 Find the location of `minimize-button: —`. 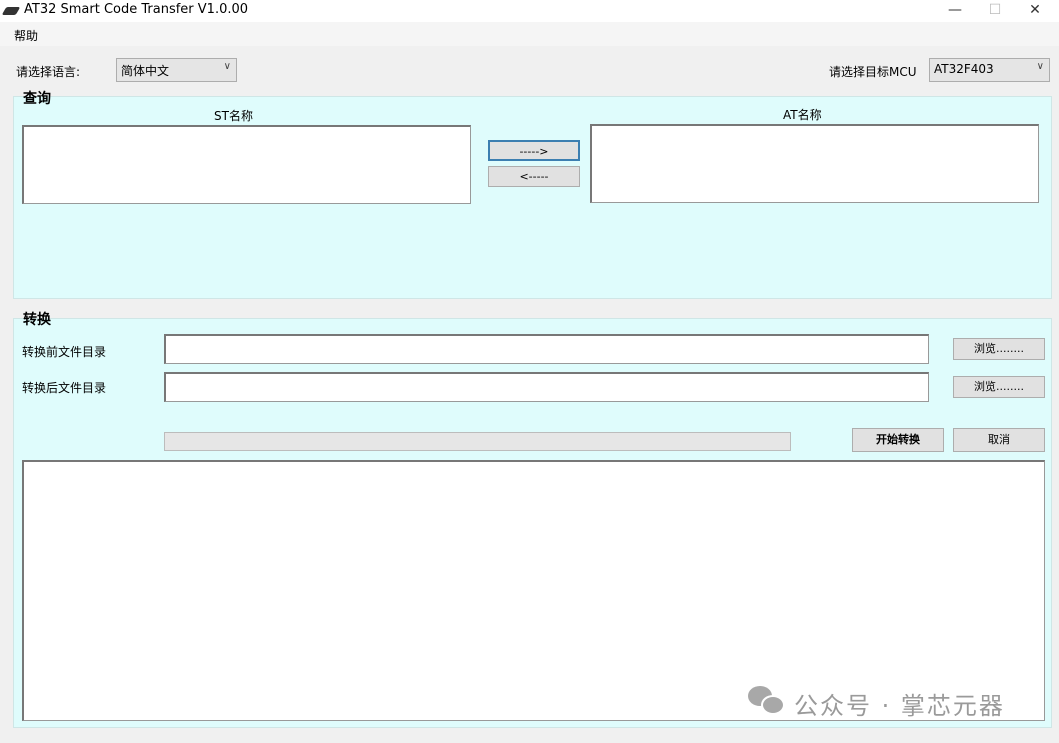

minimize-button: — is located at coordinates (955, 11).